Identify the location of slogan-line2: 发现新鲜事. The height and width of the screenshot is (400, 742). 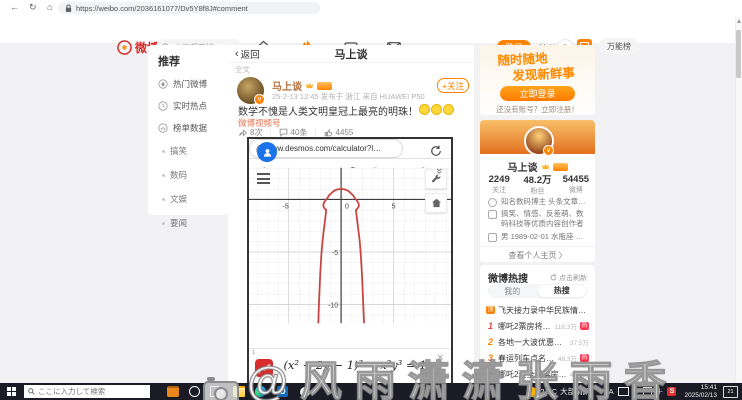
(544, 74).